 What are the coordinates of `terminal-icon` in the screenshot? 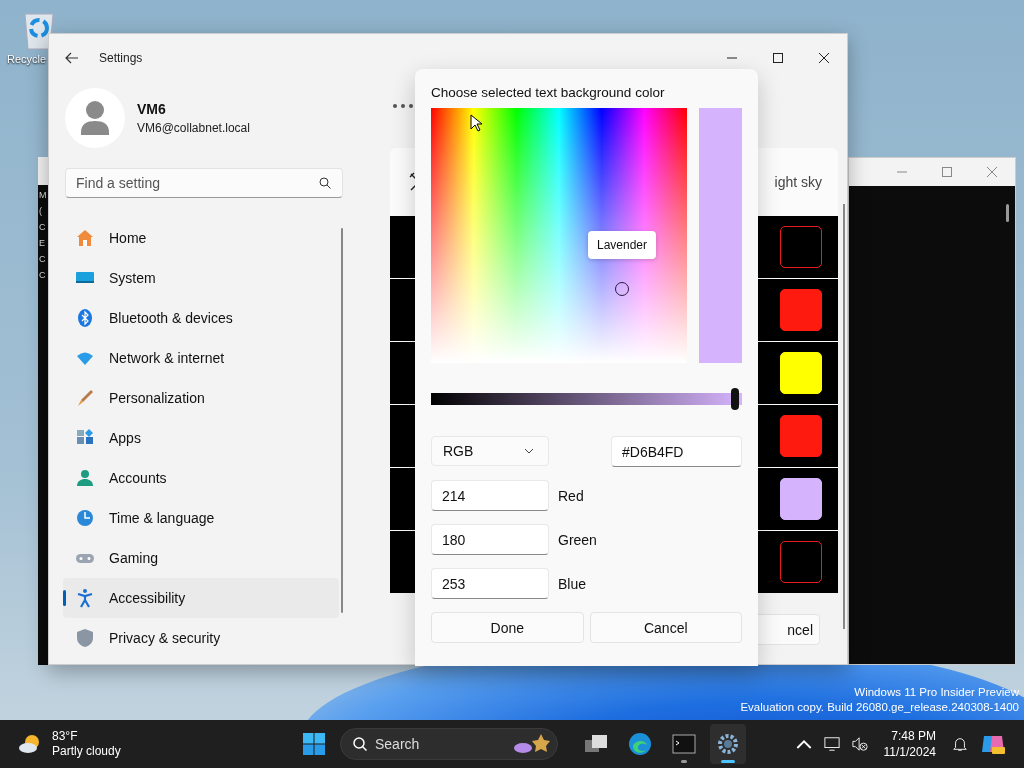 It's located at (684, 744).